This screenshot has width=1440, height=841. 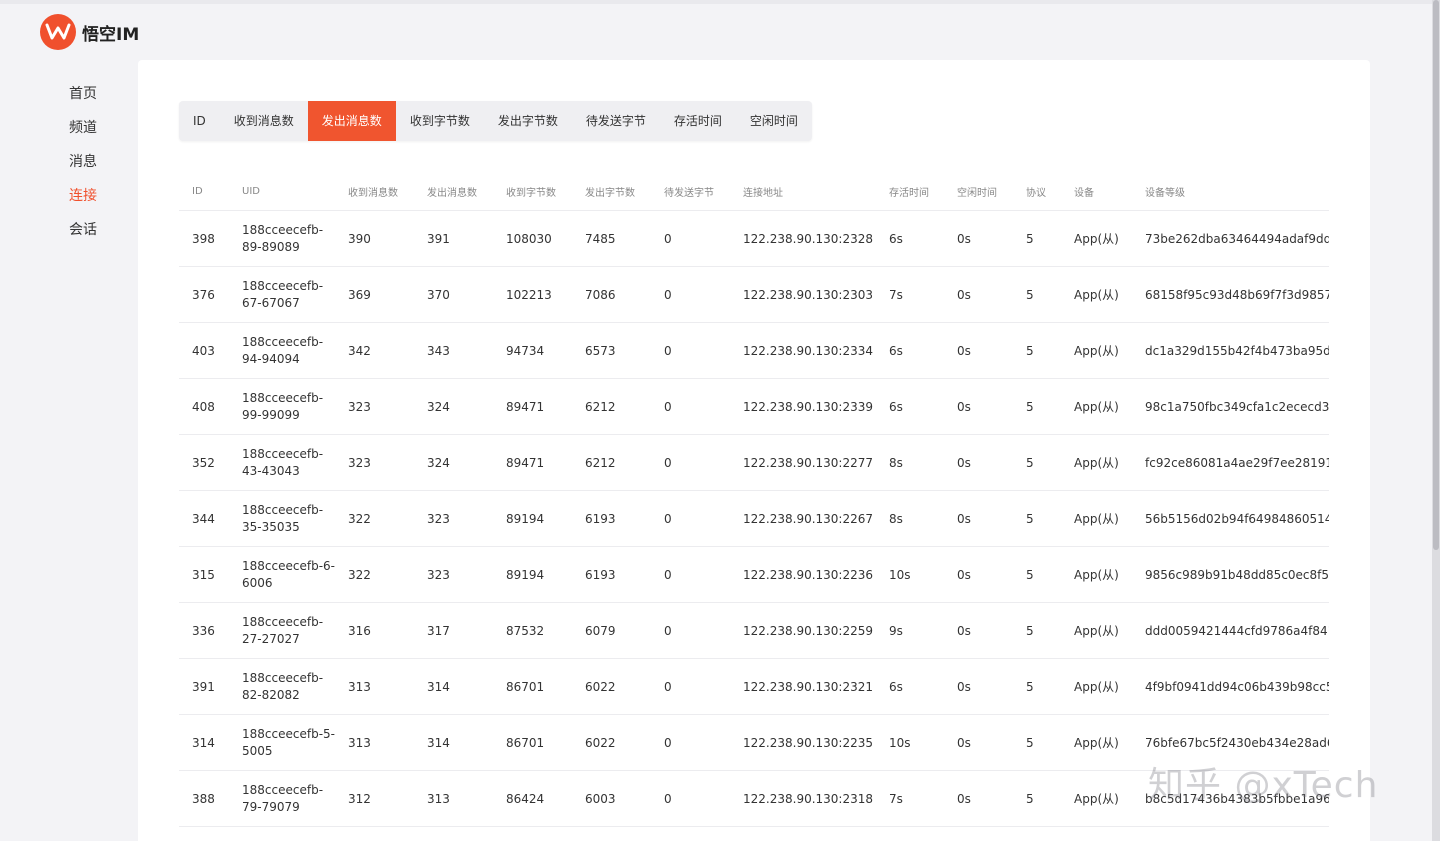 I want to click on tab-id: ID, so click(x=199, y=121).